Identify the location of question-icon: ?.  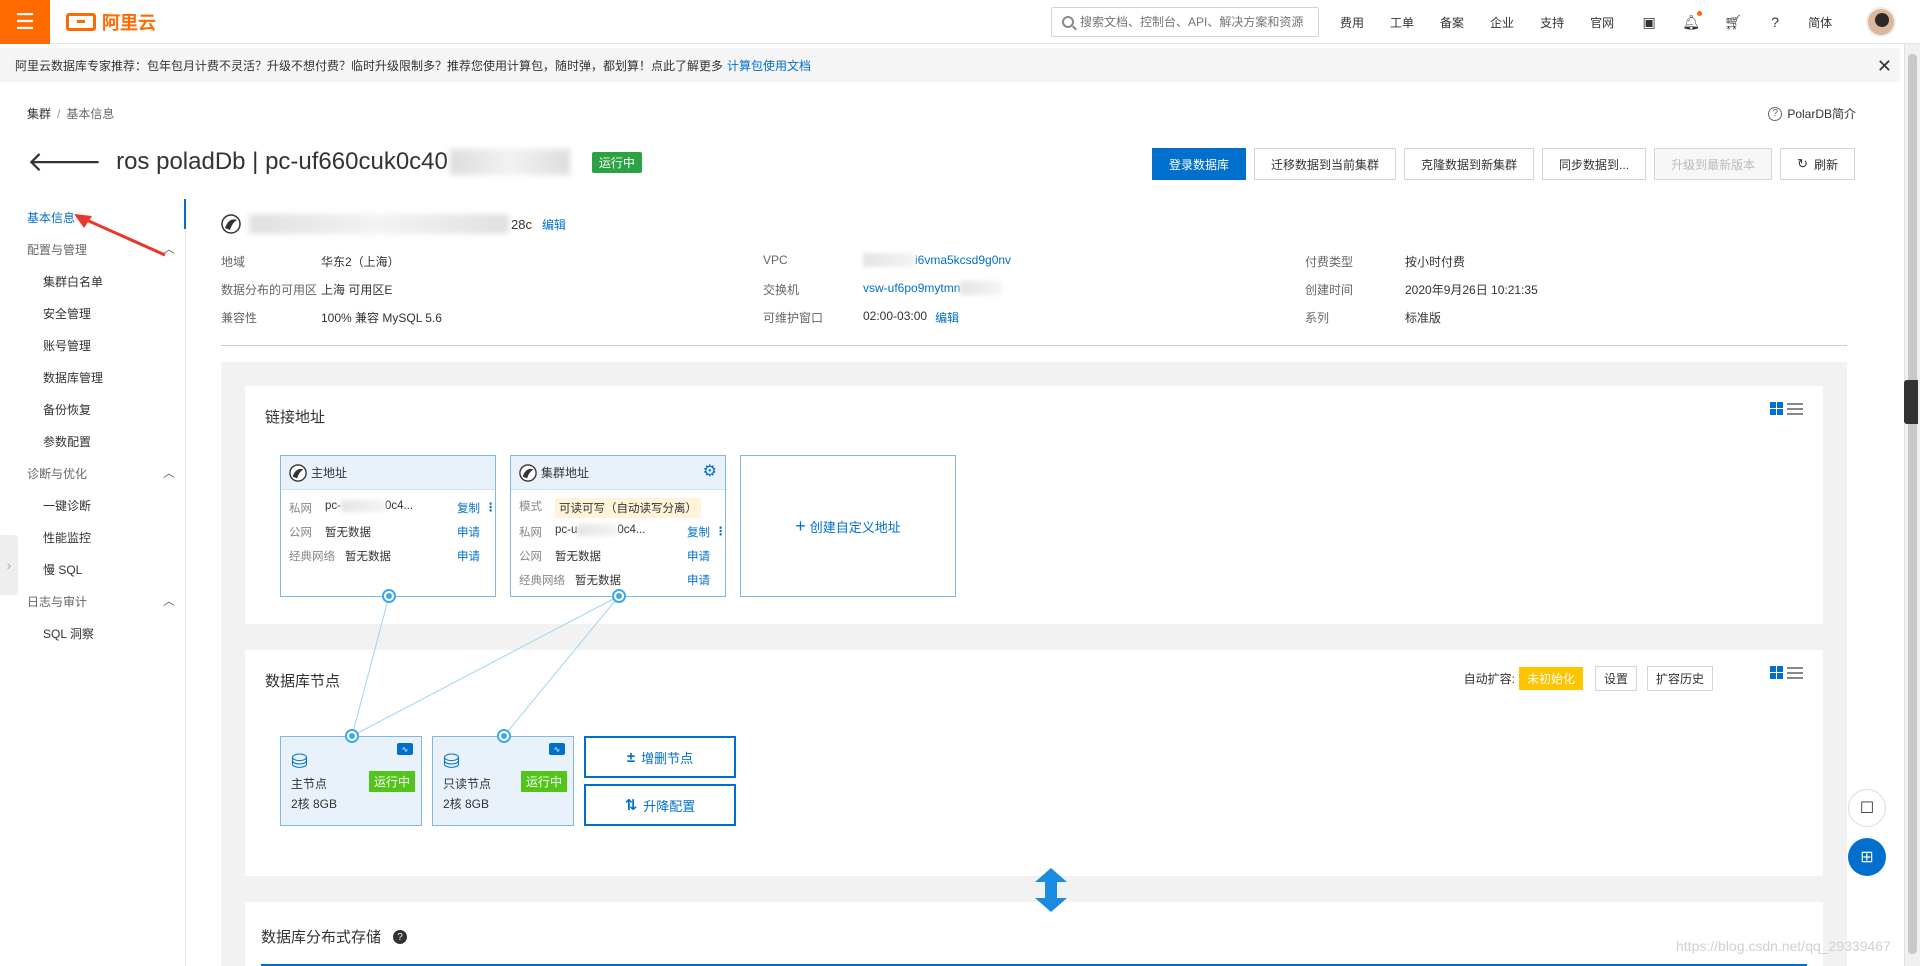
(1775, 113).